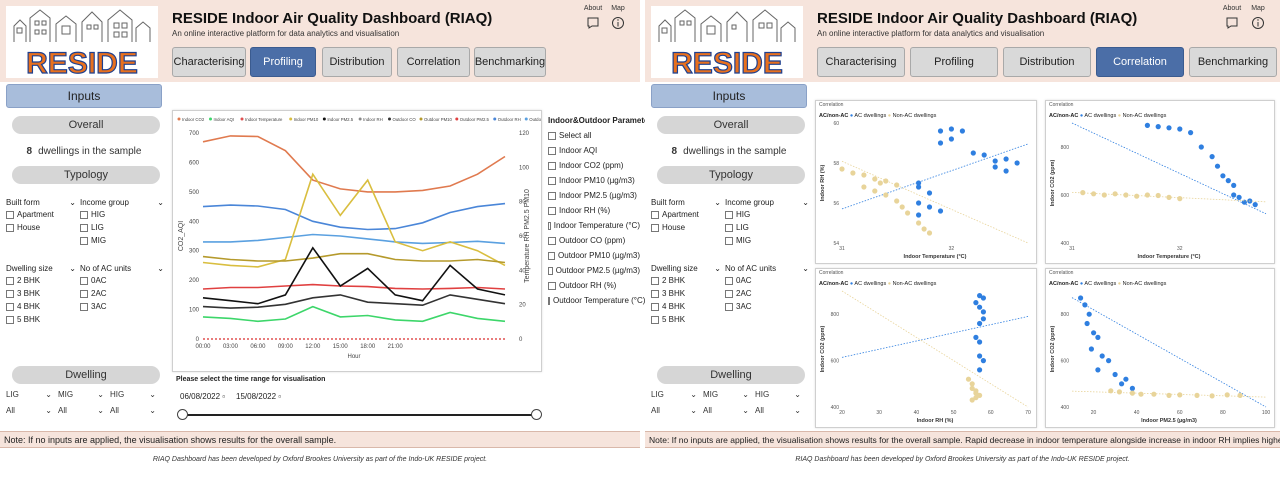 Image resolution: width=1280 pixels, height=477 pixels. I want to click on parameter-option: Indoor Temperature (°C), so click(594, 225).